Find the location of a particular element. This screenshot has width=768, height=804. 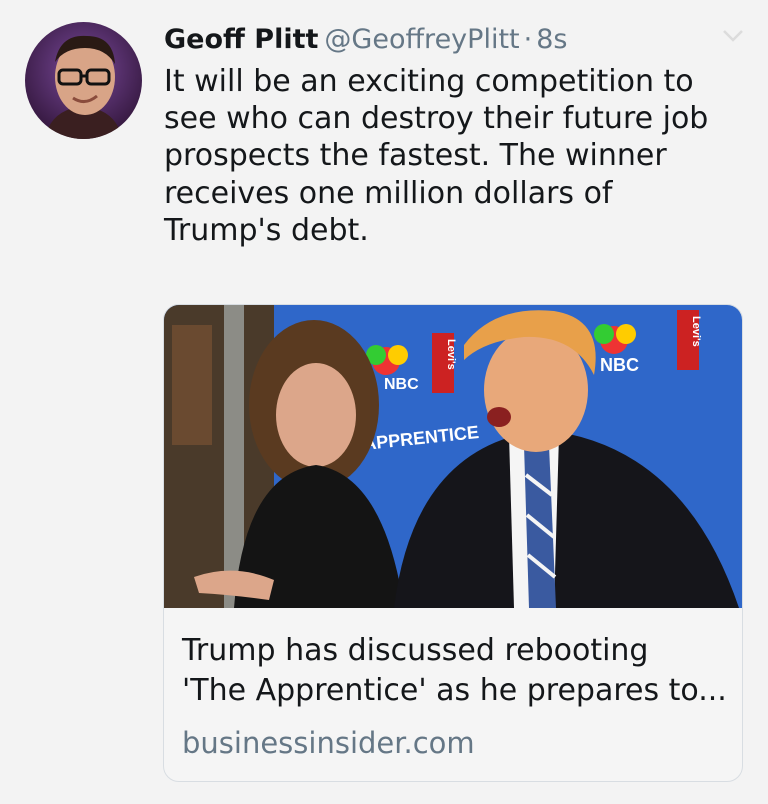

author-avatar is located at coordinates (83, 80).